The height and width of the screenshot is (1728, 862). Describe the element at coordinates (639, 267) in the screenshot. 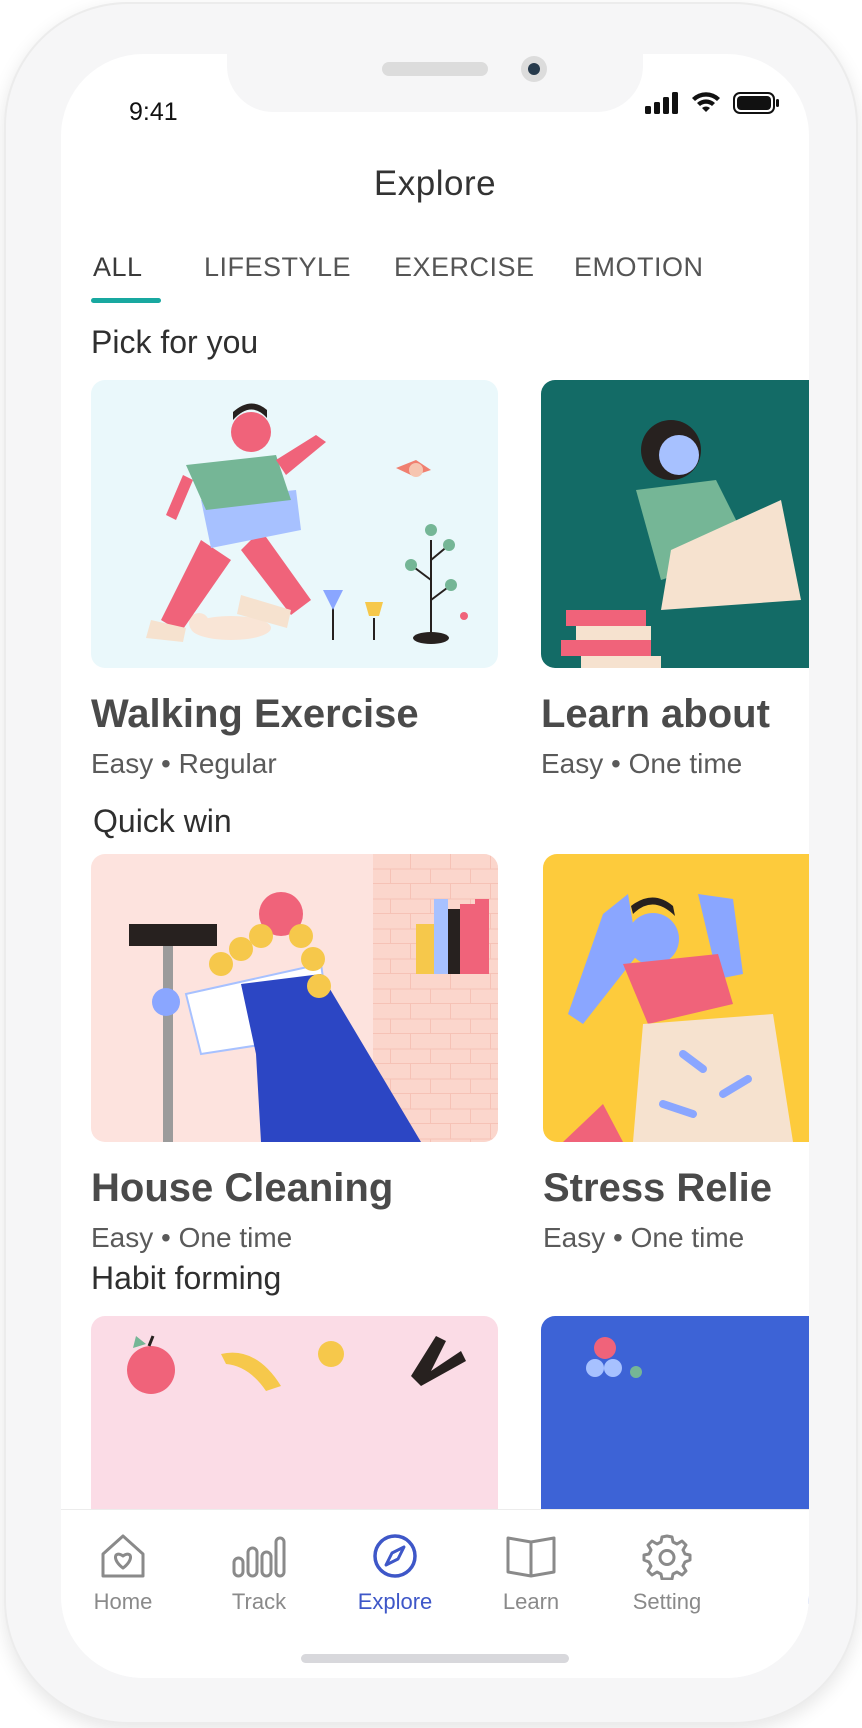

I see `tab-emotion: EMOTION` at that location.